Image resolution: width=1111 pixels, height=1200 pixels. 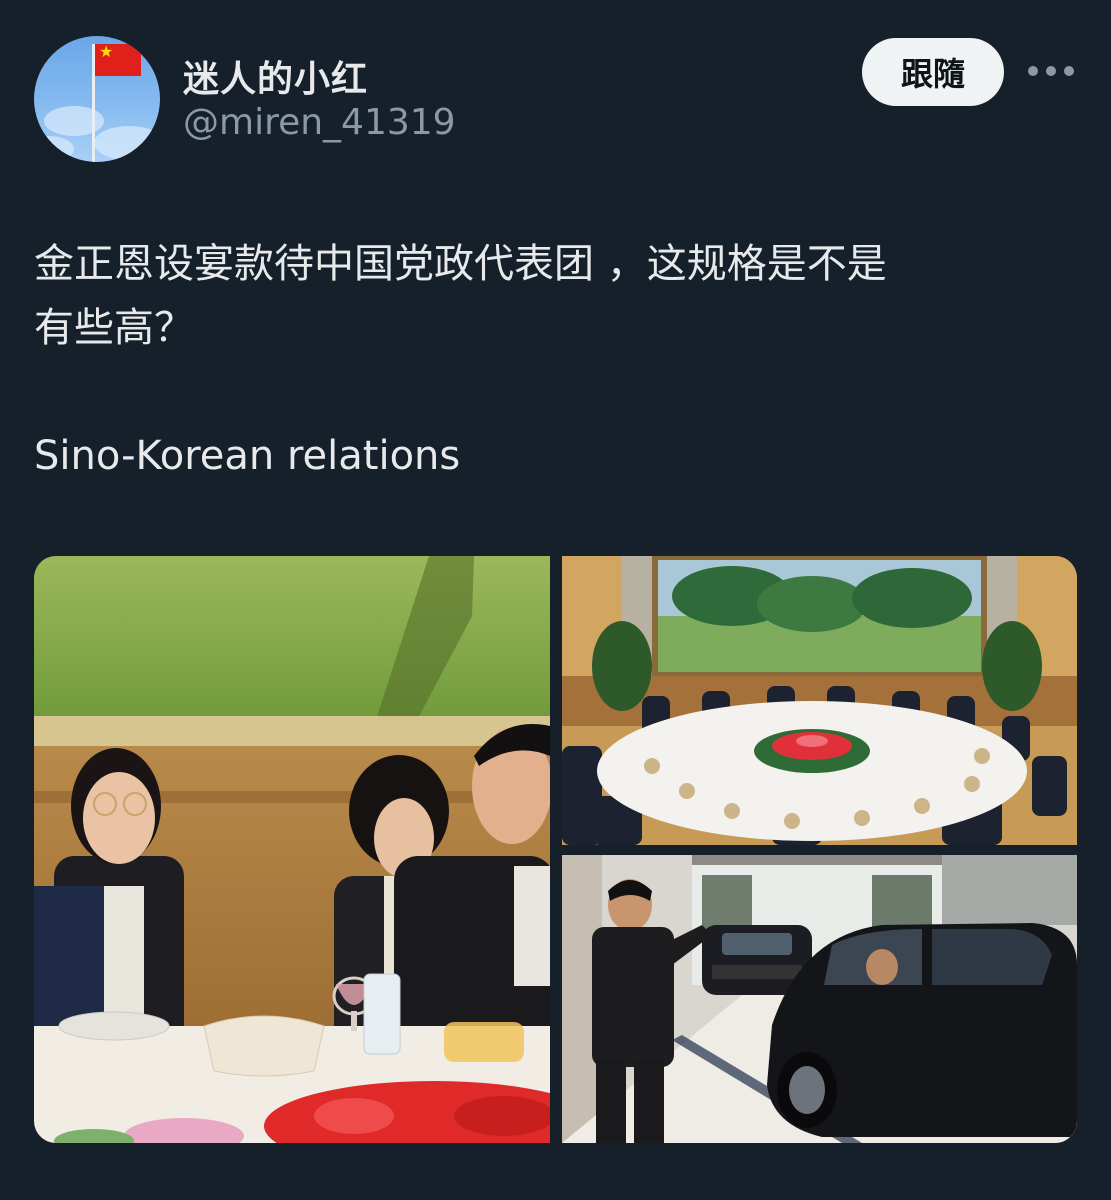 What do you see at coordinates (275, 76) in the screenshot?
I see `user-display-name: 迷人的小红` at bounding box center [275, 76].